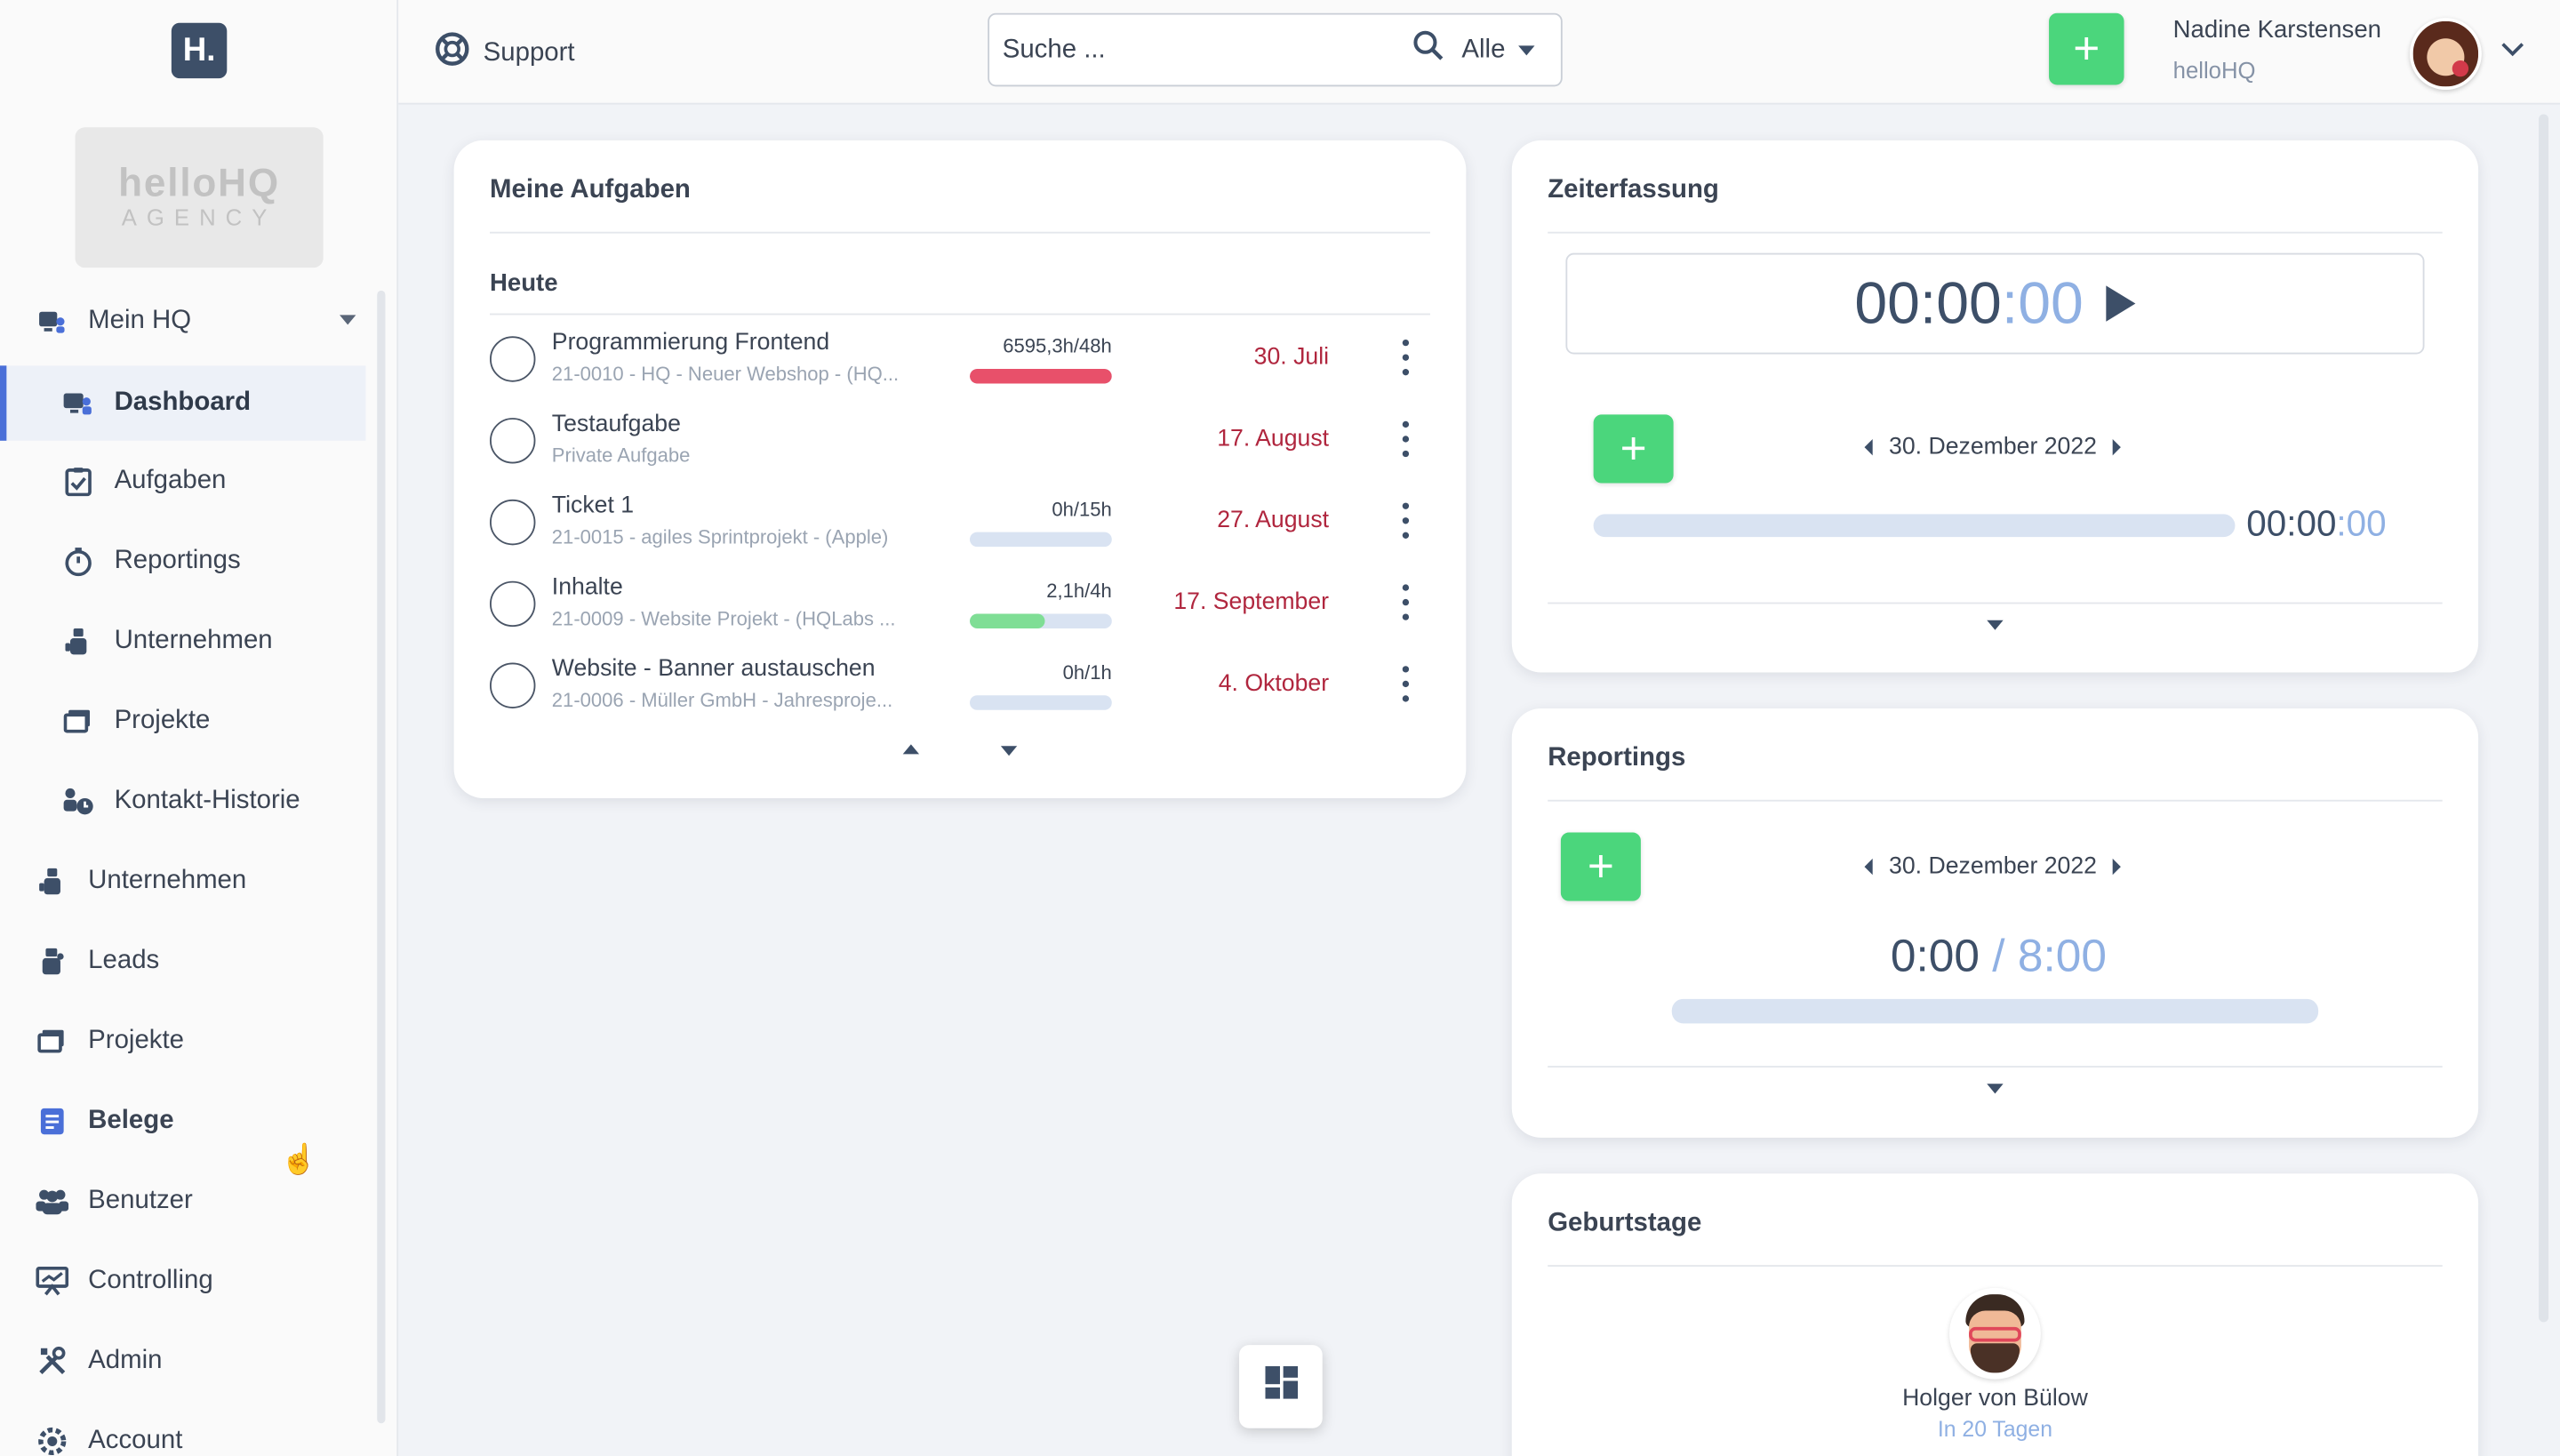 The image size is (2560, 1456). I want to click on sidebar-item-controlling: Controlling, so click(182, 1281).